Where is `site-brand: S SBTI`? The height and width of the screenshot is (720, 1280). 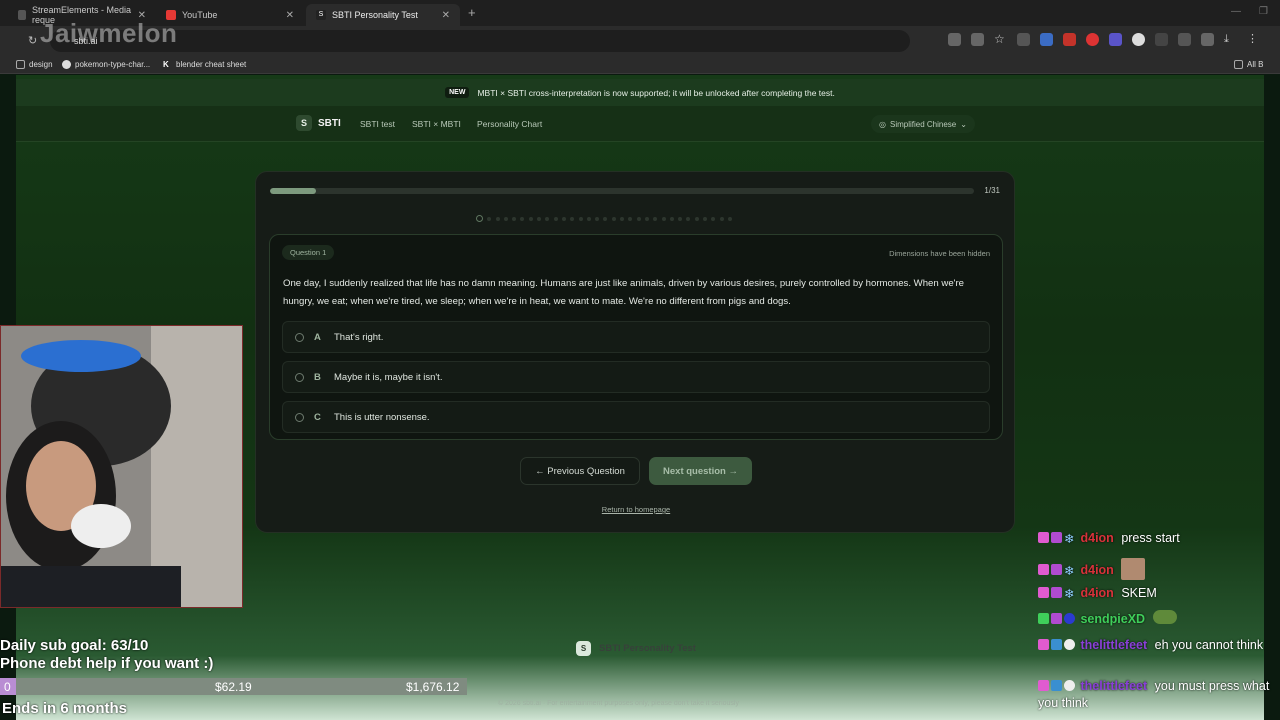 site-brand: S SBTI is located at coordinates (318, 123).